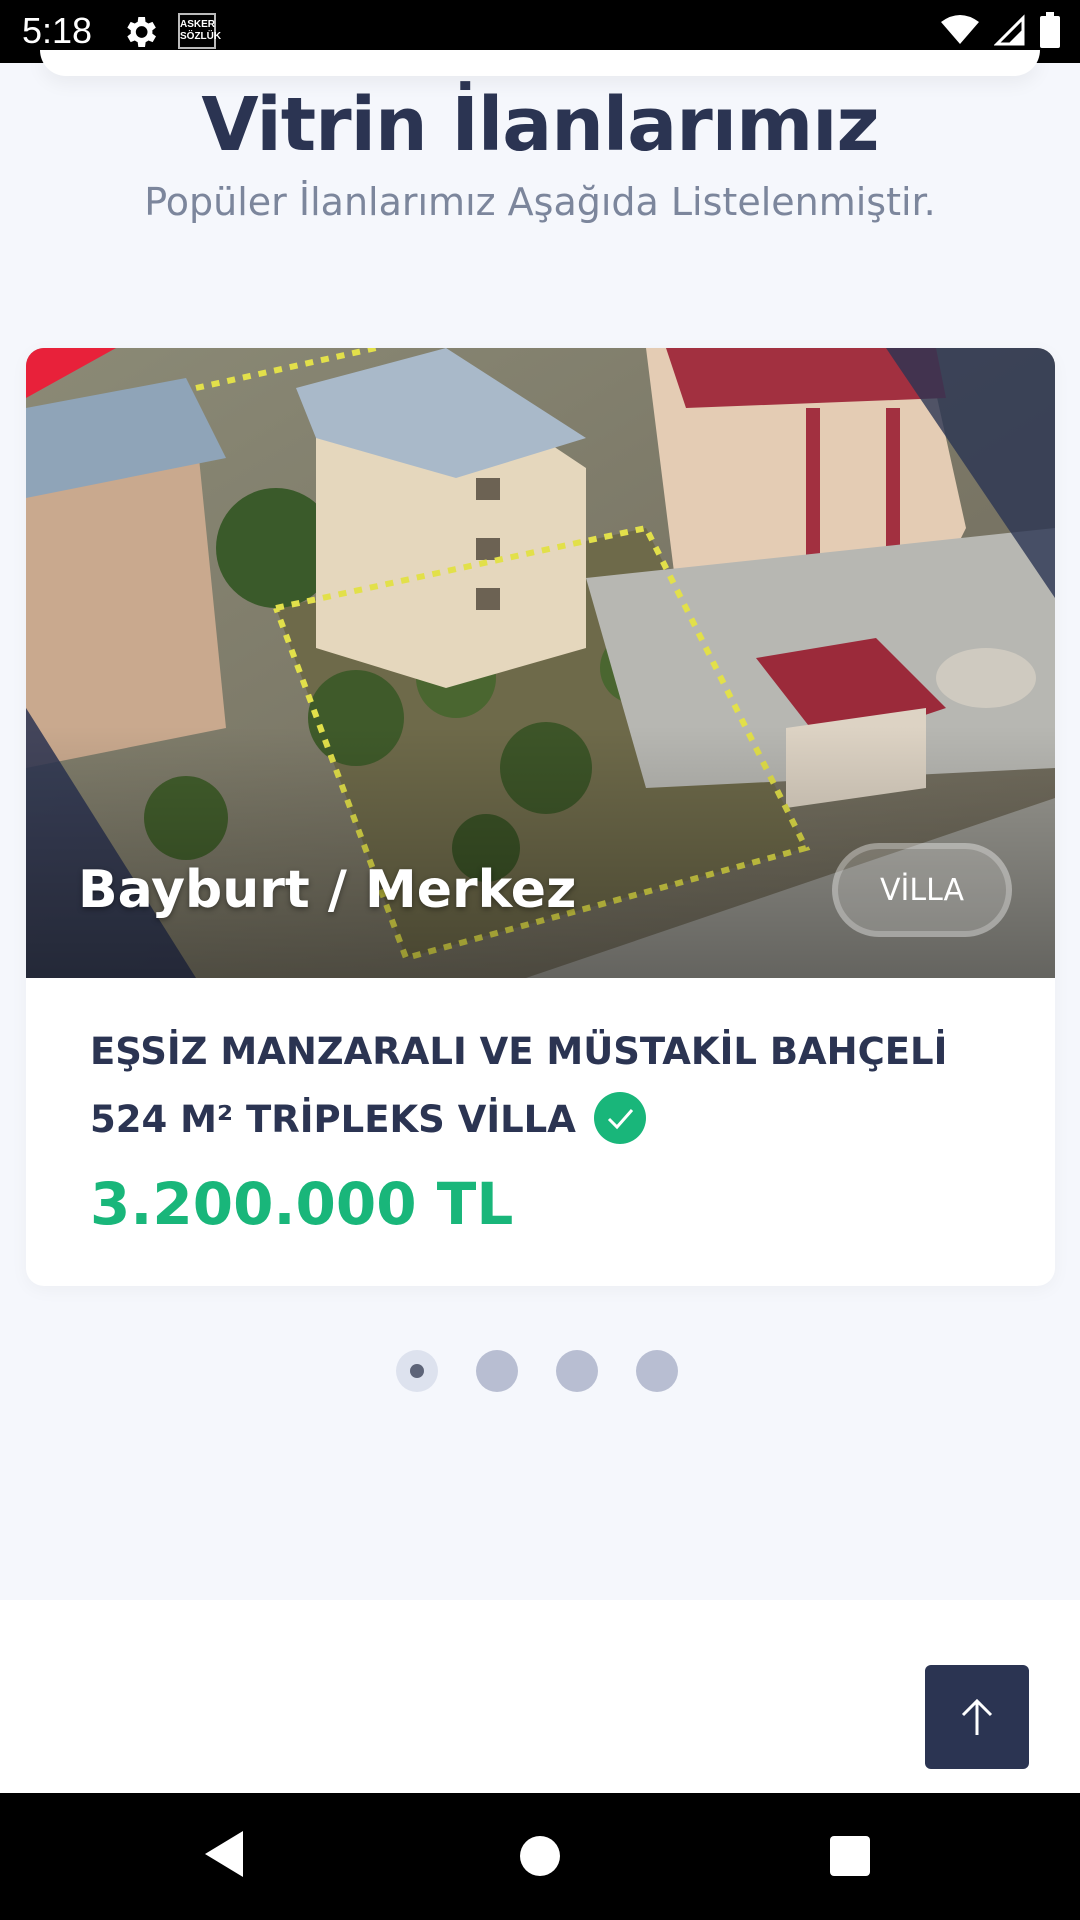 The image size is (1080, 1920). Describe the element at coordinates (57, 30) in the screenshot. I see `status-time: 5:18` at that location.